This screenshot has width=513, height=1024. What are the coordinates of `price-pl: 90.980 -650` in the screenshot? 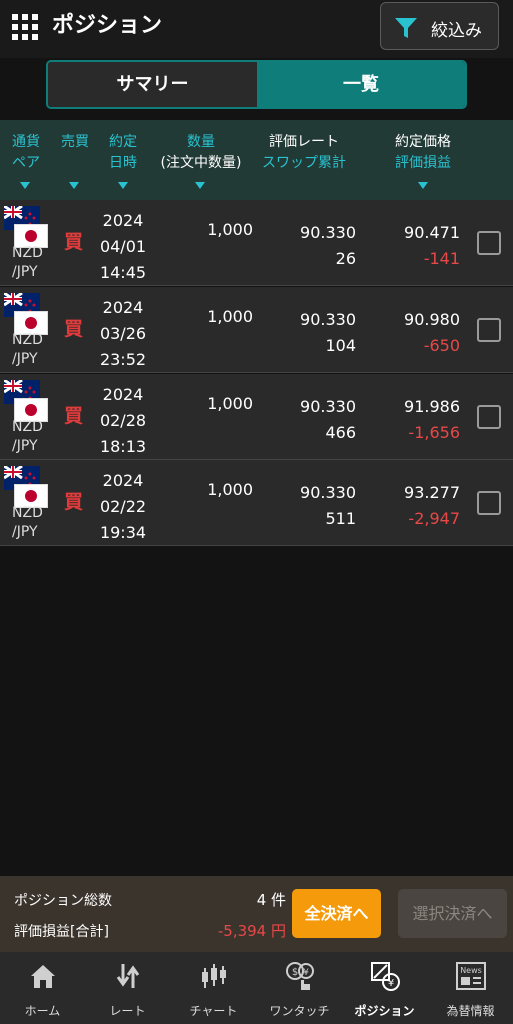 It's located at (432, 332).